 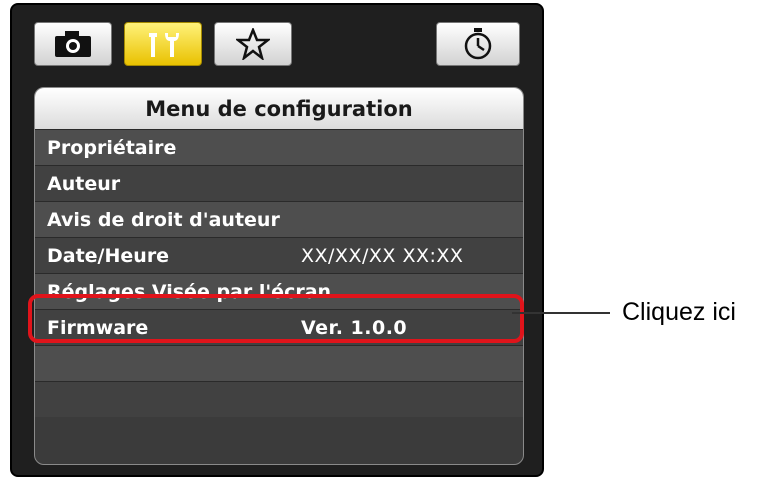 I want to click on highlight-frame, so click(x=276, y=318).